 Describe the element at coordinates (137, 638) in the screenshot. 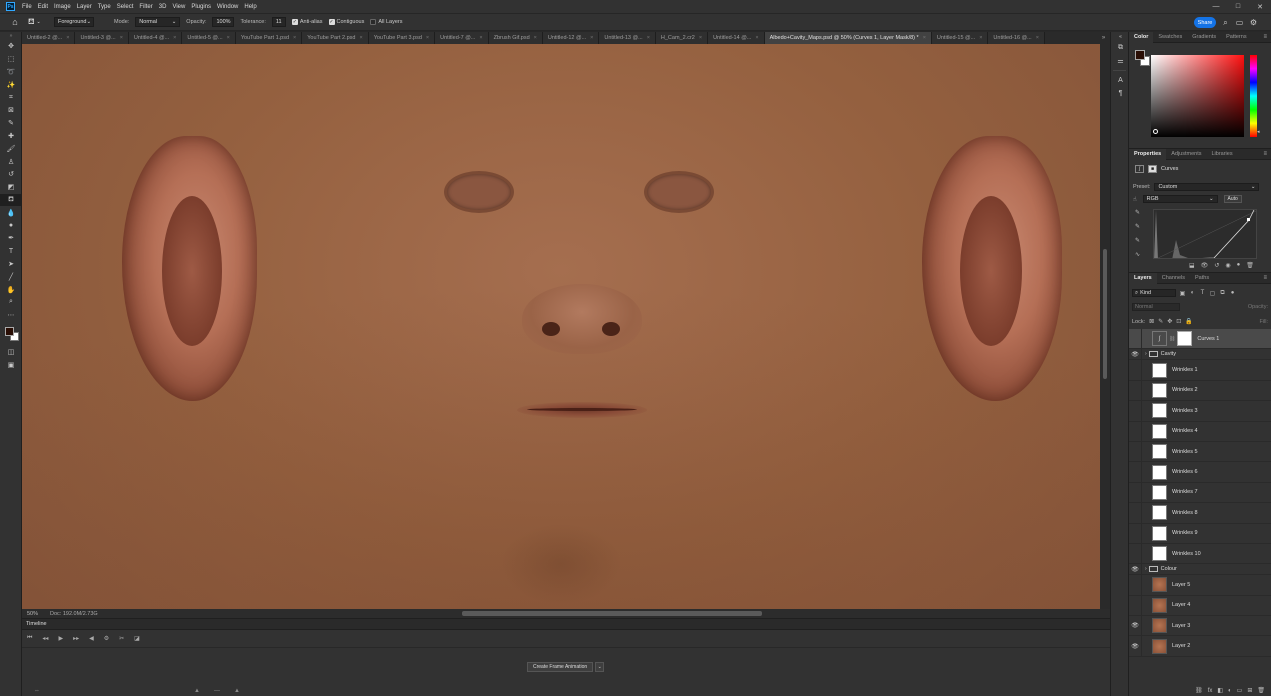

I see `transition-icon: ◪` at that location.